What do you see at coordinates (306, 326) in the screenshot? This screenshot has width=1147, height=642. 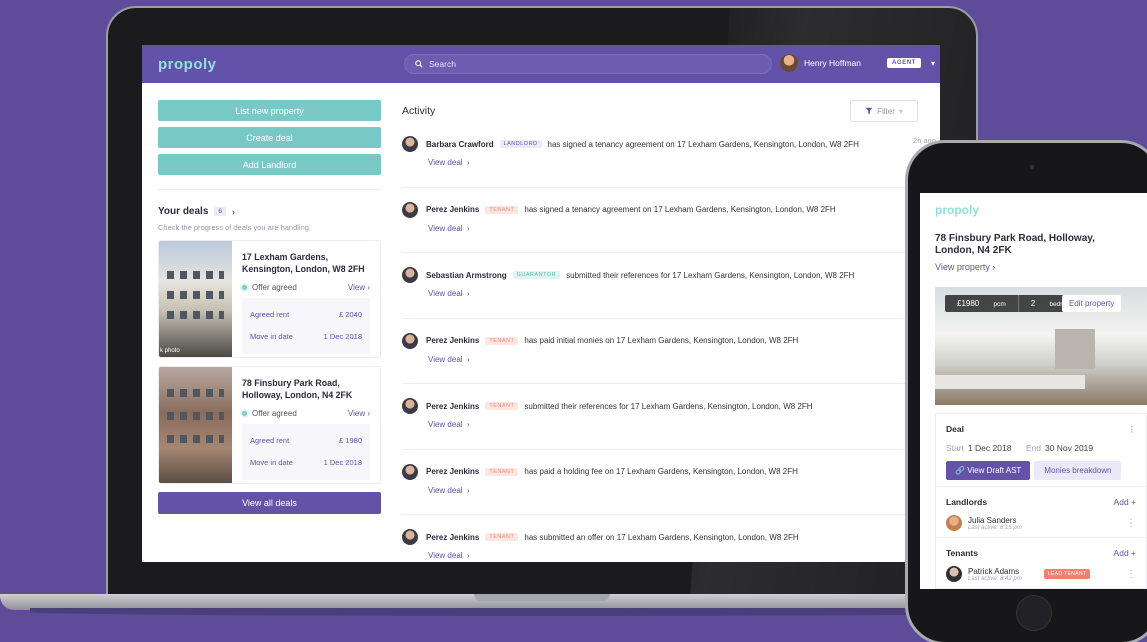 I see `deal-details: Agreed rent £ 2040 Move in date 1 Dec 2018` at bounding box center [306, 326].